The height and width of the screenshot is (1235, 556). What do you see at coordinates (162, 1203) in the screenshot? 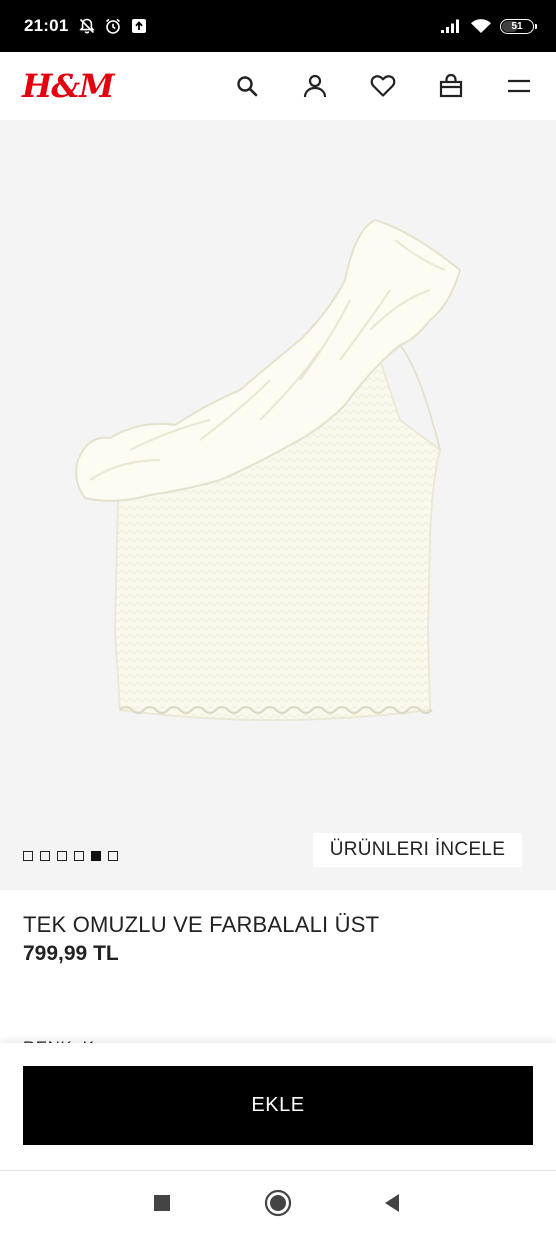
I see `recents-square-icon` at bounding box center [162, 1203].